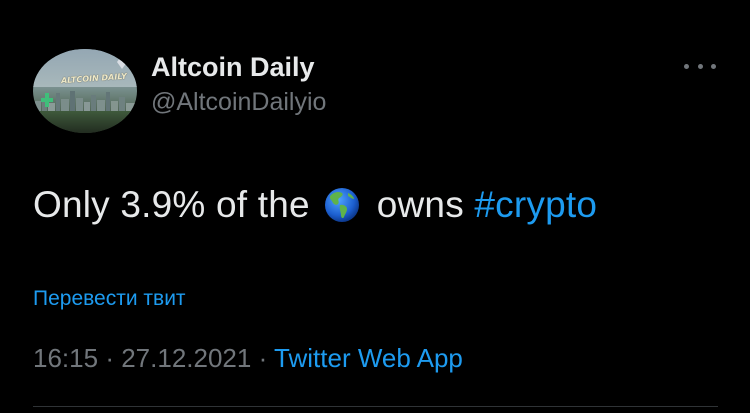 This screenshot has height=413, width=750. I want to click on author-name: Altcoin Daily, so click(233, 67).